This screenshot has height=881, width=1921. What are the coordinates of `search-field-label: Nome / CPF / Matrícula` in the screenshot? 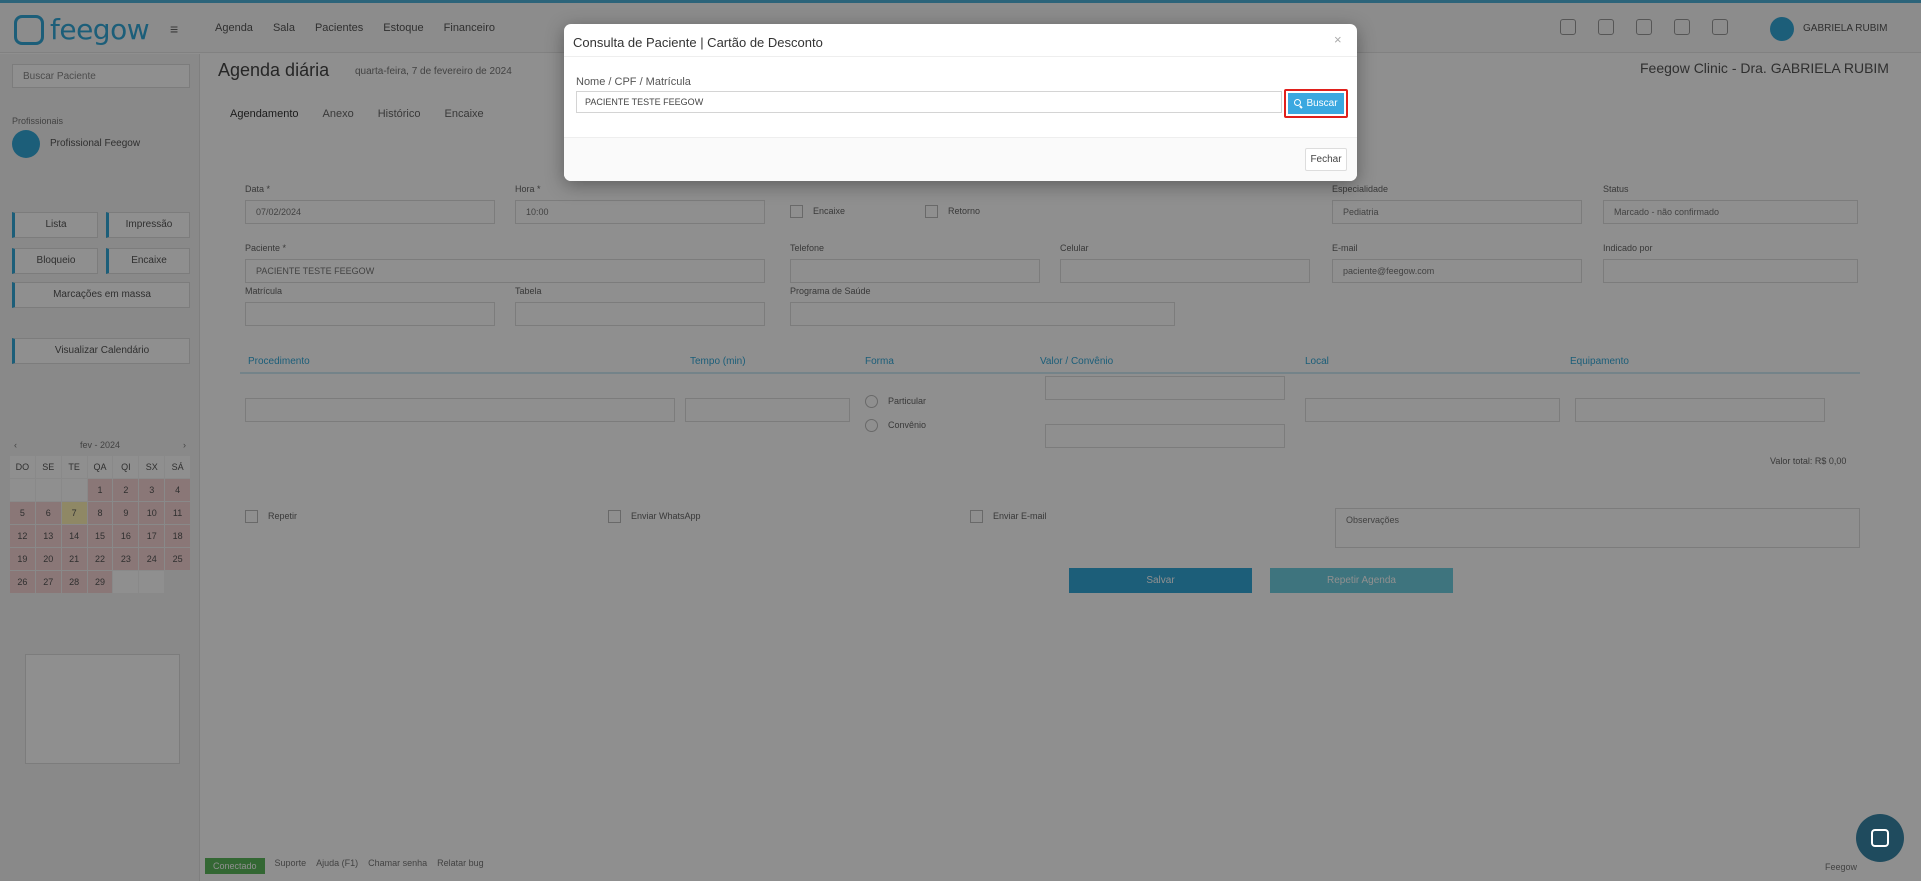 It's located at (633, 82).